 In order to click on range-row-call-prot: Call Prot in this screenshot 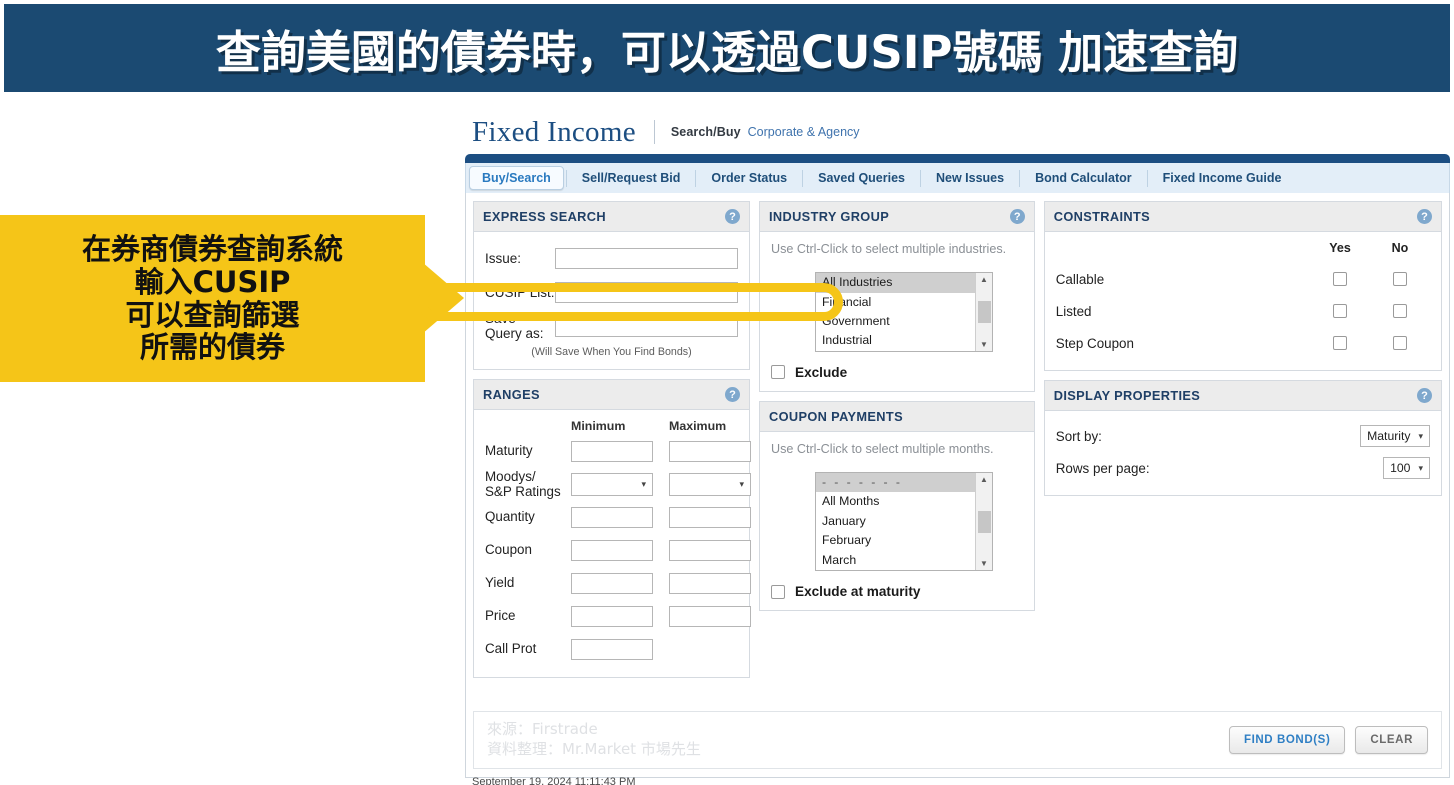, I will do `click(611, 649)`.